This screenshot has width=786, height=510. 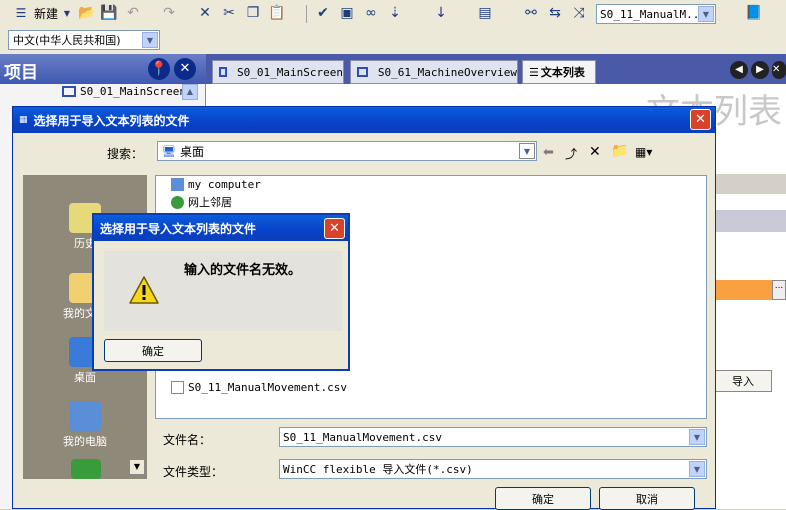 I want to click on file-name: 网上邻居, so click(x=210, y=202).